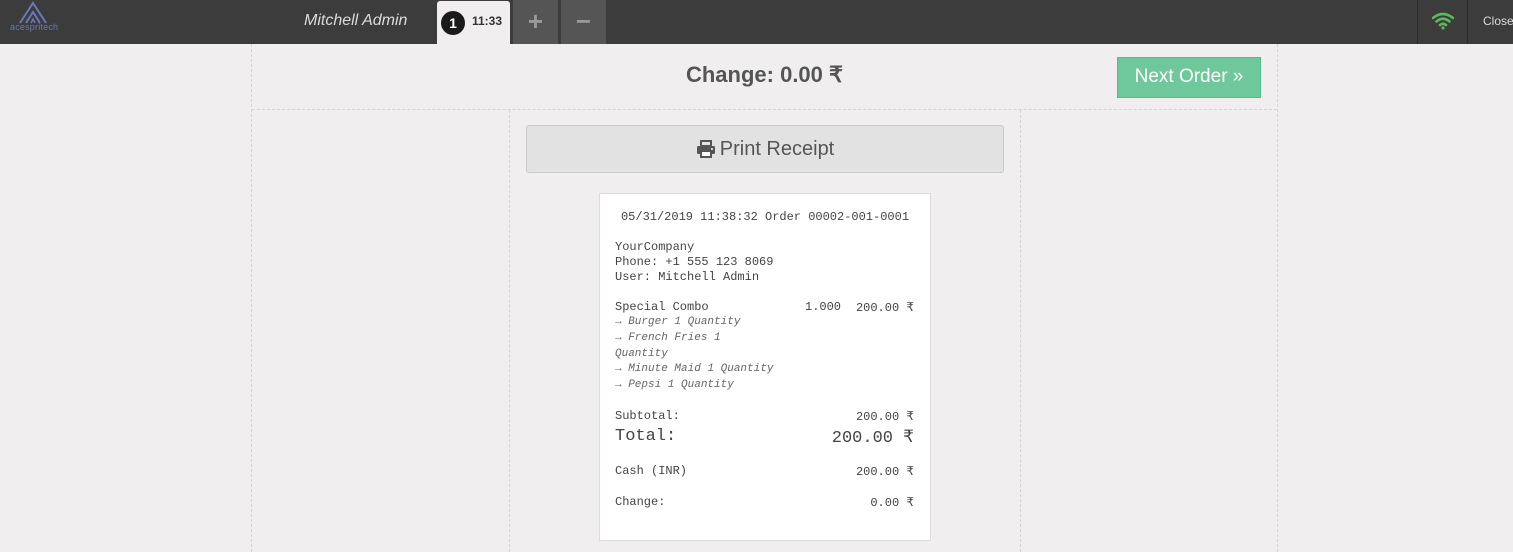 The image size is (1513, 552). What do you see at coordinates (884, 417) in the screenshot?
I see `subtotal-value: 200.00 ₹` at bounding box center [884, 417].